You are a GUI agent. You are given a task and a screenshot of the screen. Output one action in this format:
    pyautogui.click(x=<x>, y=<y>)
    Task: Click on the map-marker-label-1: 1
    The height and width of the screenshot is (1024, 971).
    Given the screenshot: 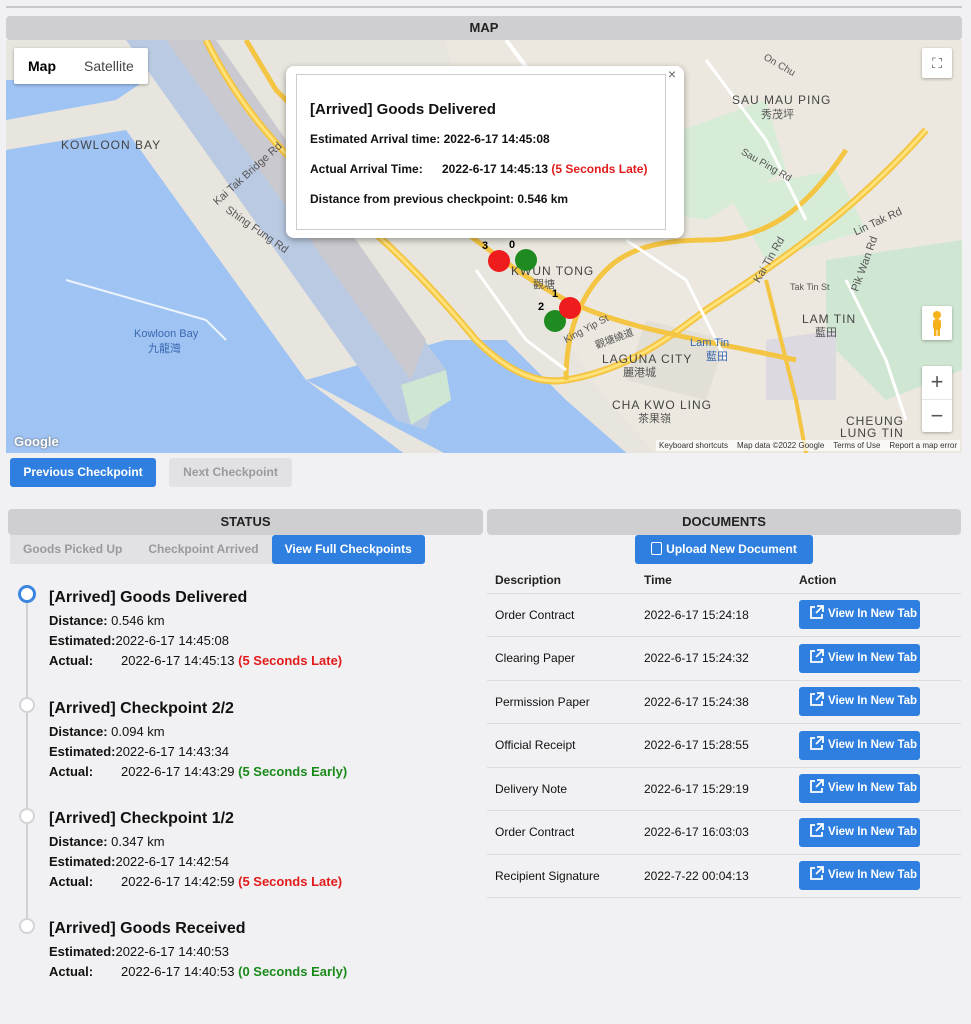 What is the action you would take?
    pyautogui.click(x=555, y=294)
    